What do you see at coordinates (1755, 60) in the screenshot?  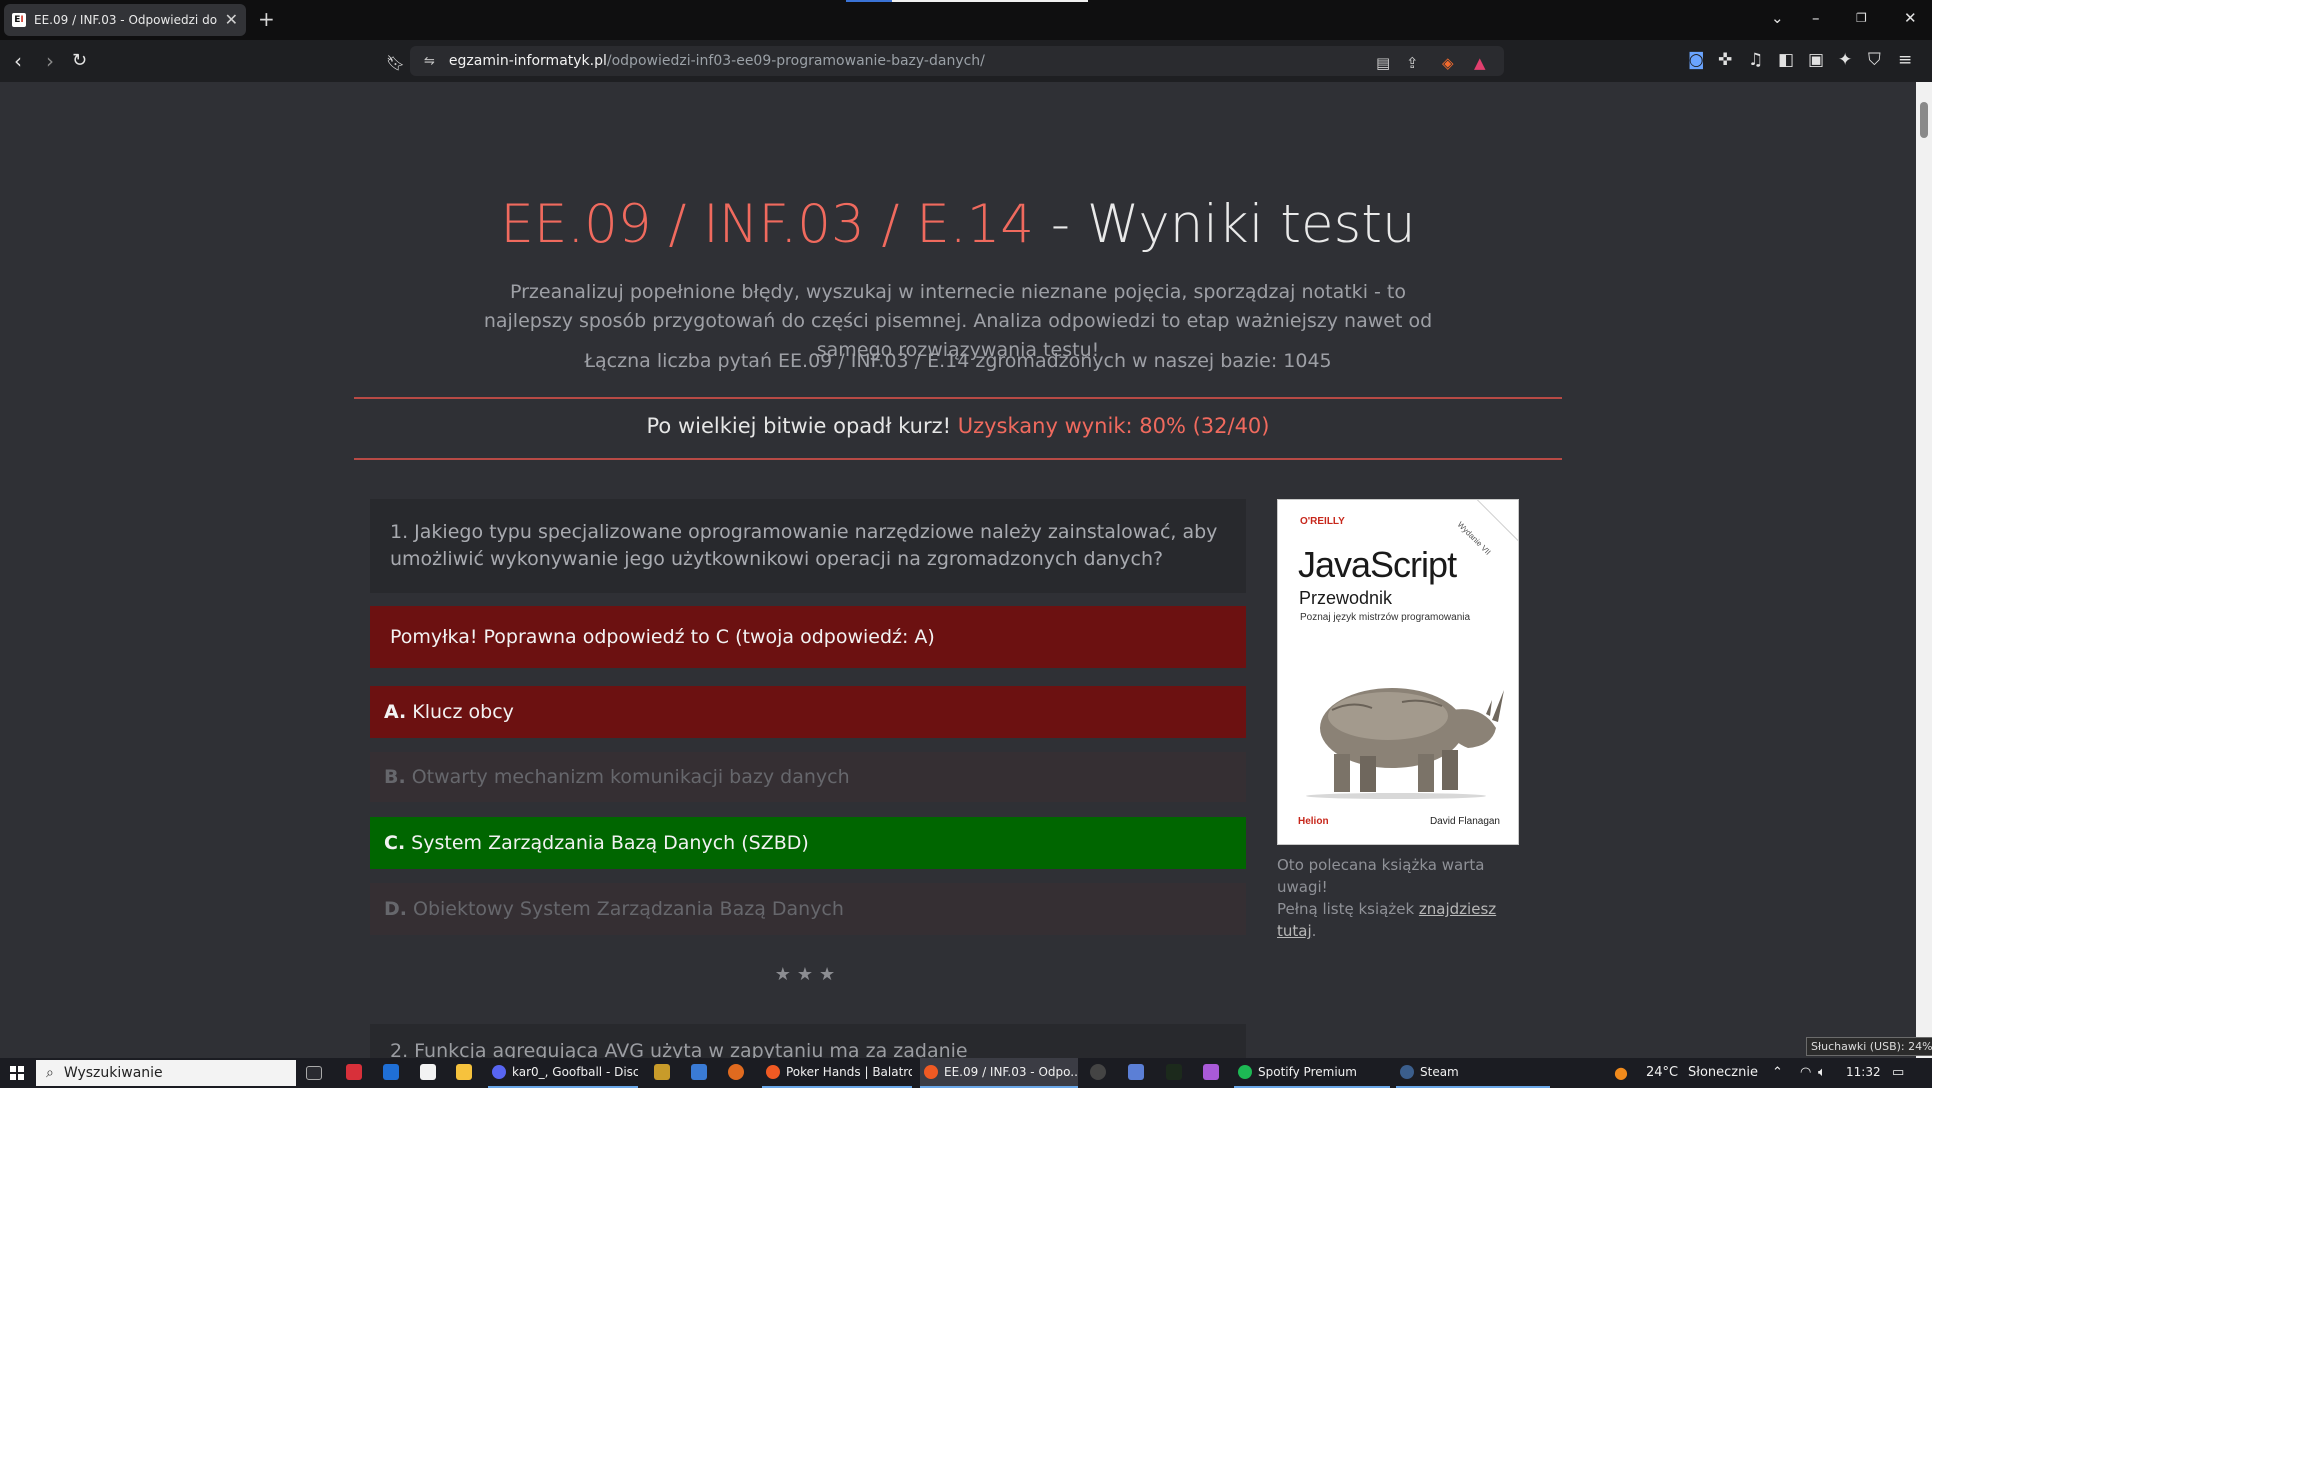 I see `media-icon: ♫` at bounding box center [1755, 60].